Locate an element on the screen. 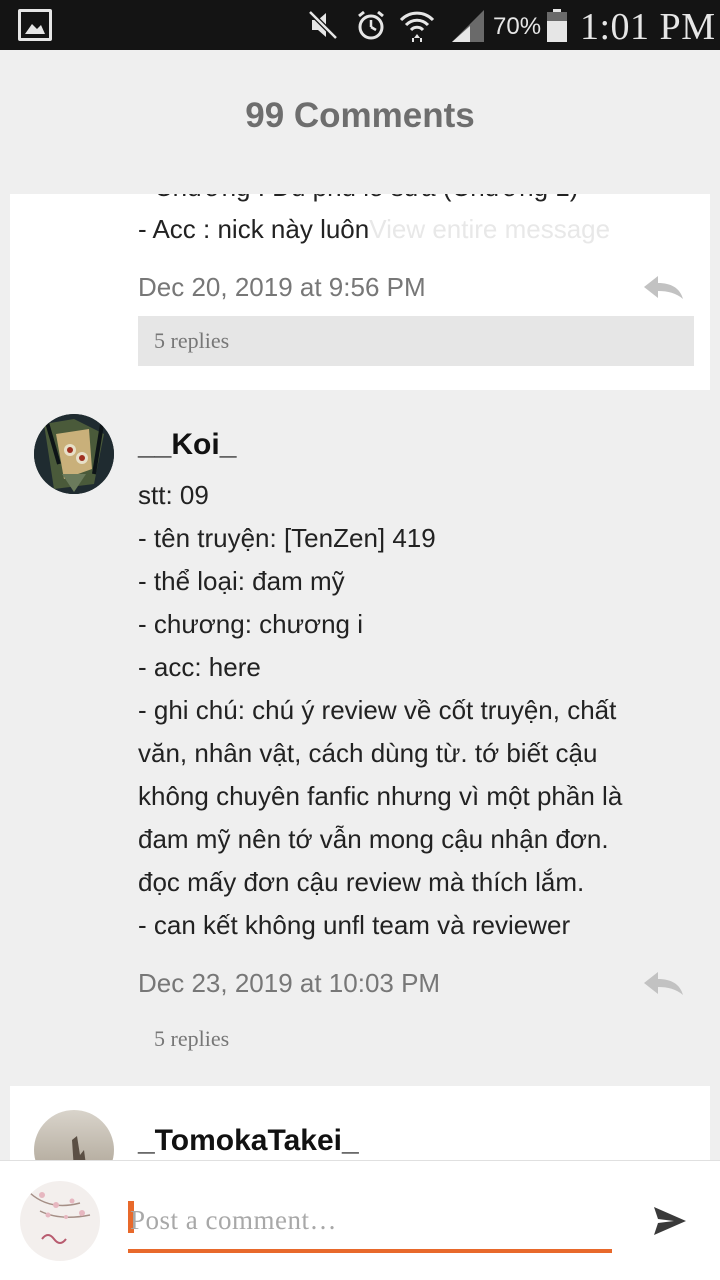  comment-body-line: - thể loại: đam mỹ is located at coordinates (241, 581).